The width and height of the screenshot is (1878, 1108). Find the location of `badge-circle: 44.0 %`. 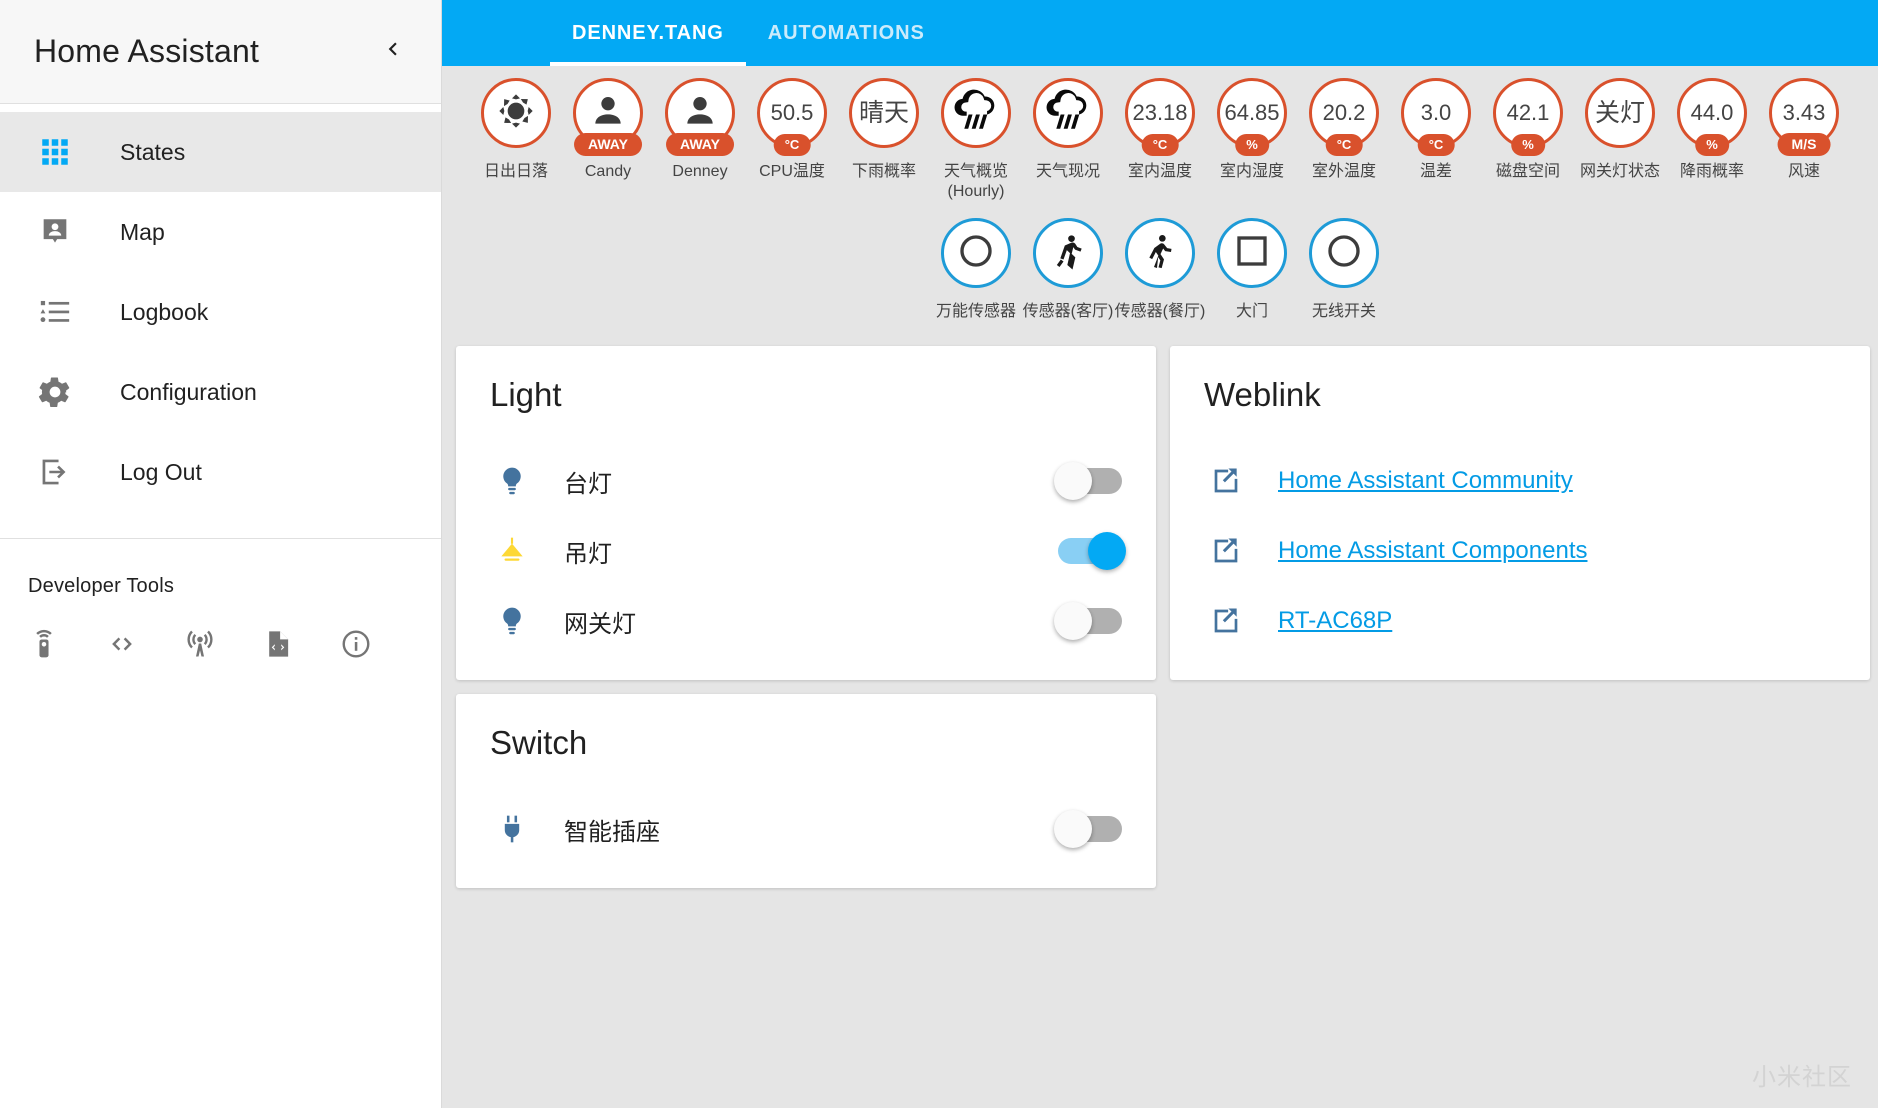

badge-circle: 44.0 % is located at coordinates (1712, 117).